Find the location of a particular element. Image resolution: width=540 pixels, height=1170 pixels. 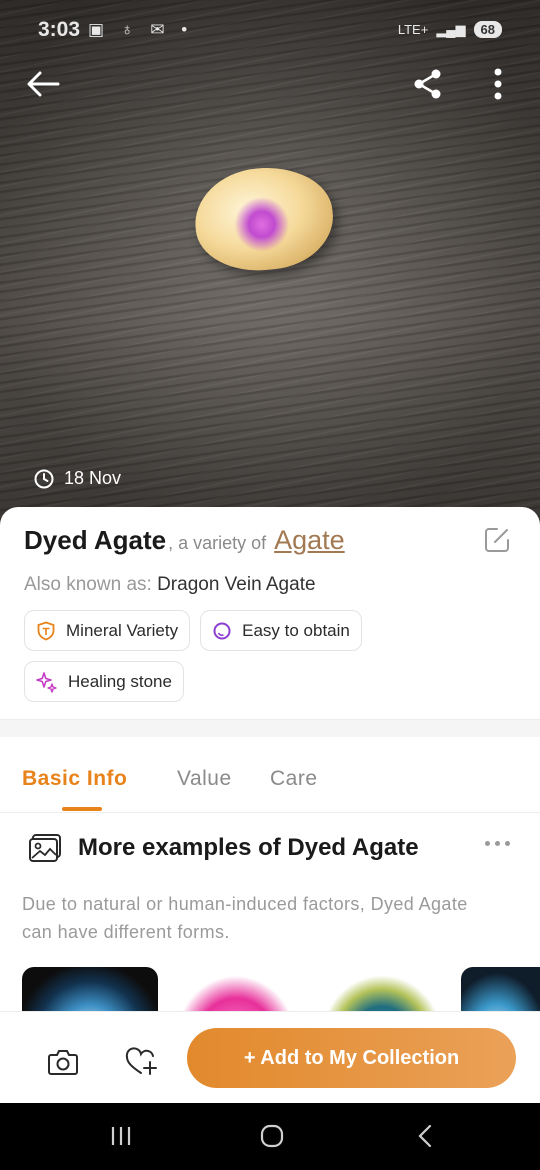

arrow-left-icon is located at coordinates (43, 84).